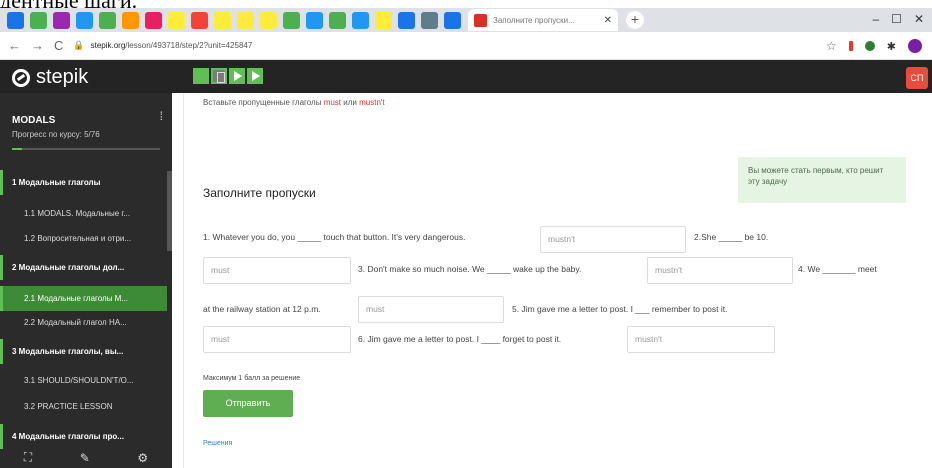 The image size is (932, 468). I want to click on blank-input-6: mustn't, so click(701, 339).